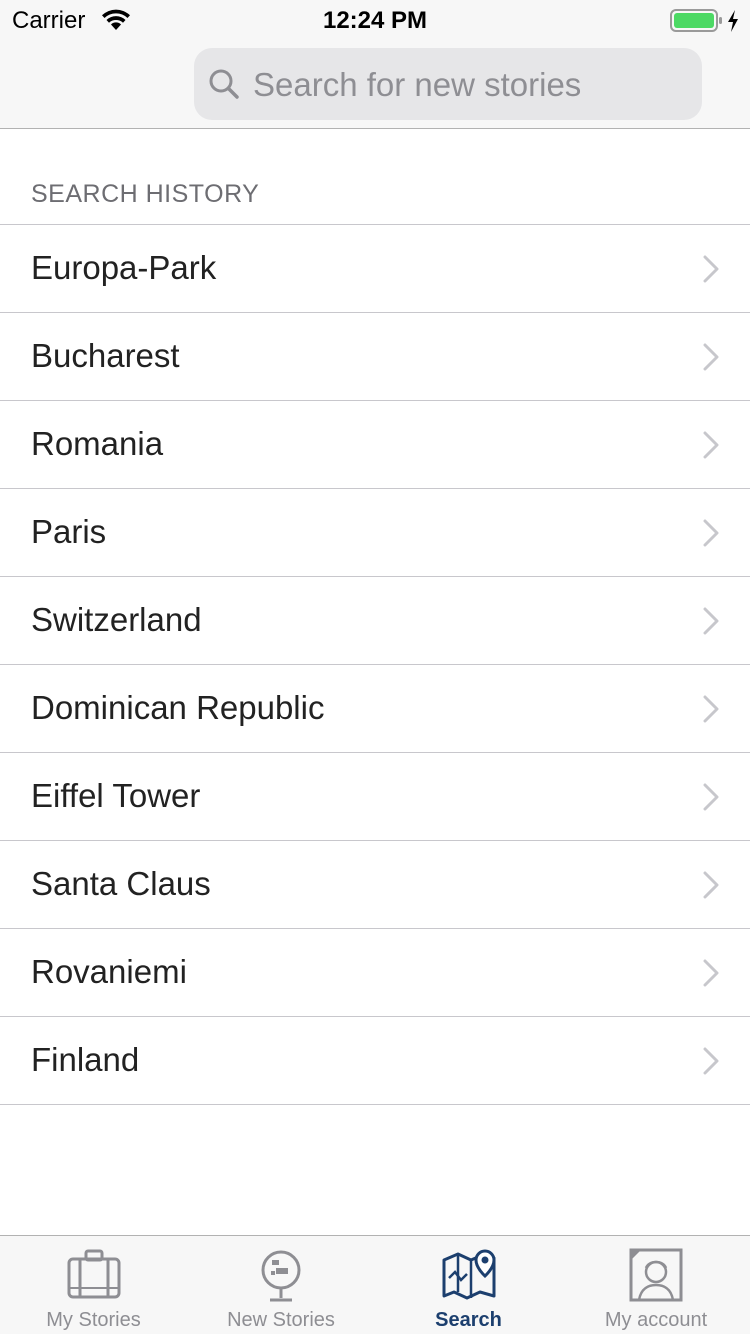 This screenshot has width=750, height=1334. Describe the element at coordinates (417, 84) in the screenshot. I see `search-placeholder: Search for new stories` at that location.